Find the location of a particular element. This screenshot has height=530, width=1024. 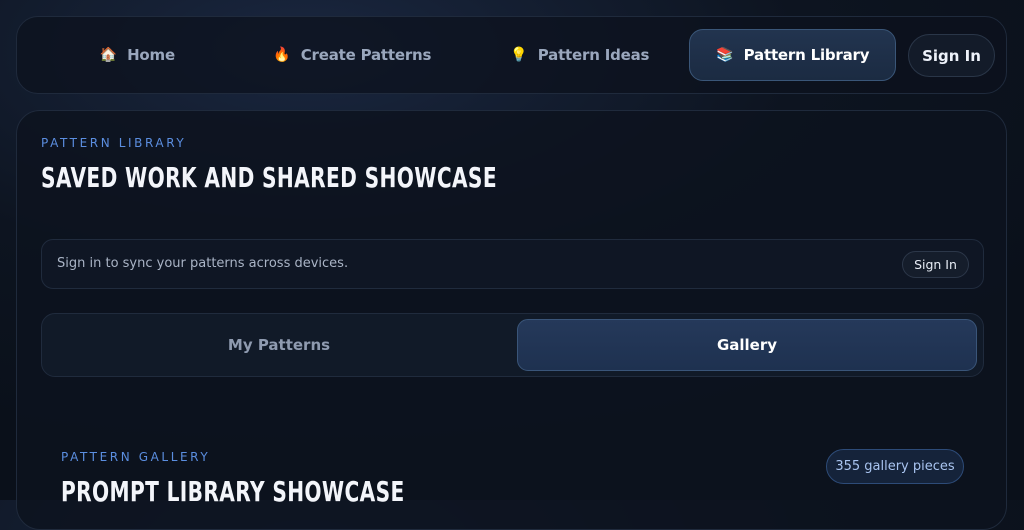

nav-create-patterns-label: Create Patterns is located at coordinates (366, 55).